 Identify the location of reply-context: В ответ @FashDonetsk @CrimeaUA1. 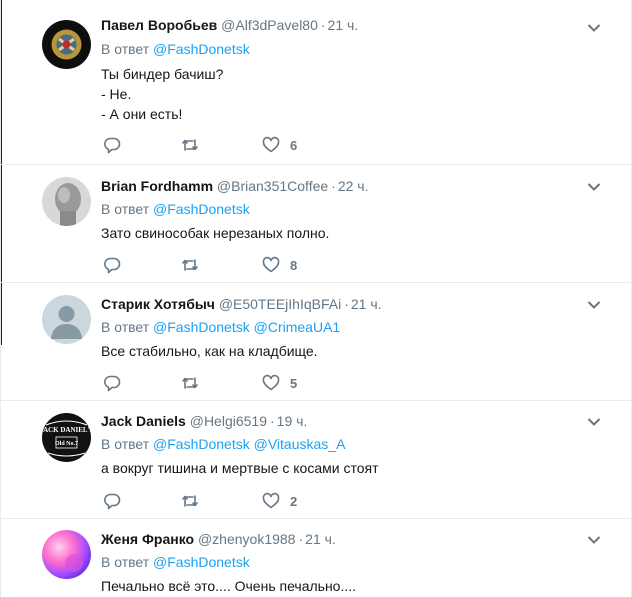
(220, 327).